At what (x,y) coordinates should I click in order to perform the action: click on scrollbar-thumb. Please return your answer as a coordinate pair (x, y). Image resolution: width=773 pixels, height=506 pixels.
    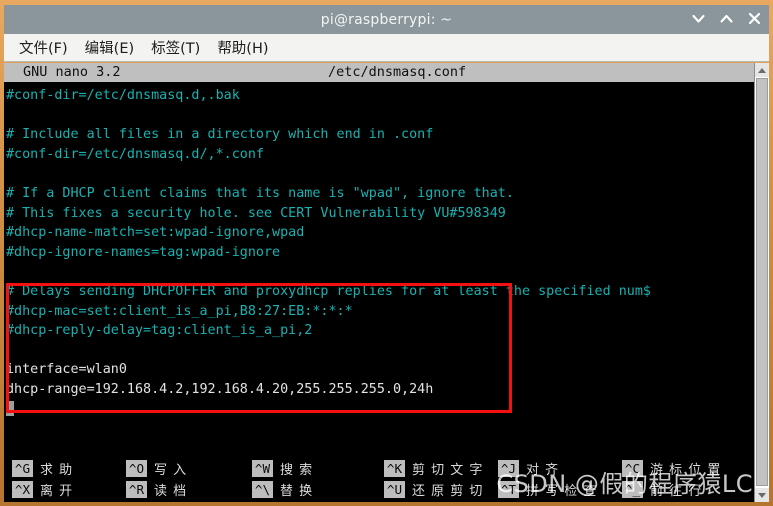
    Looking at the image, I should click on (762, 282).